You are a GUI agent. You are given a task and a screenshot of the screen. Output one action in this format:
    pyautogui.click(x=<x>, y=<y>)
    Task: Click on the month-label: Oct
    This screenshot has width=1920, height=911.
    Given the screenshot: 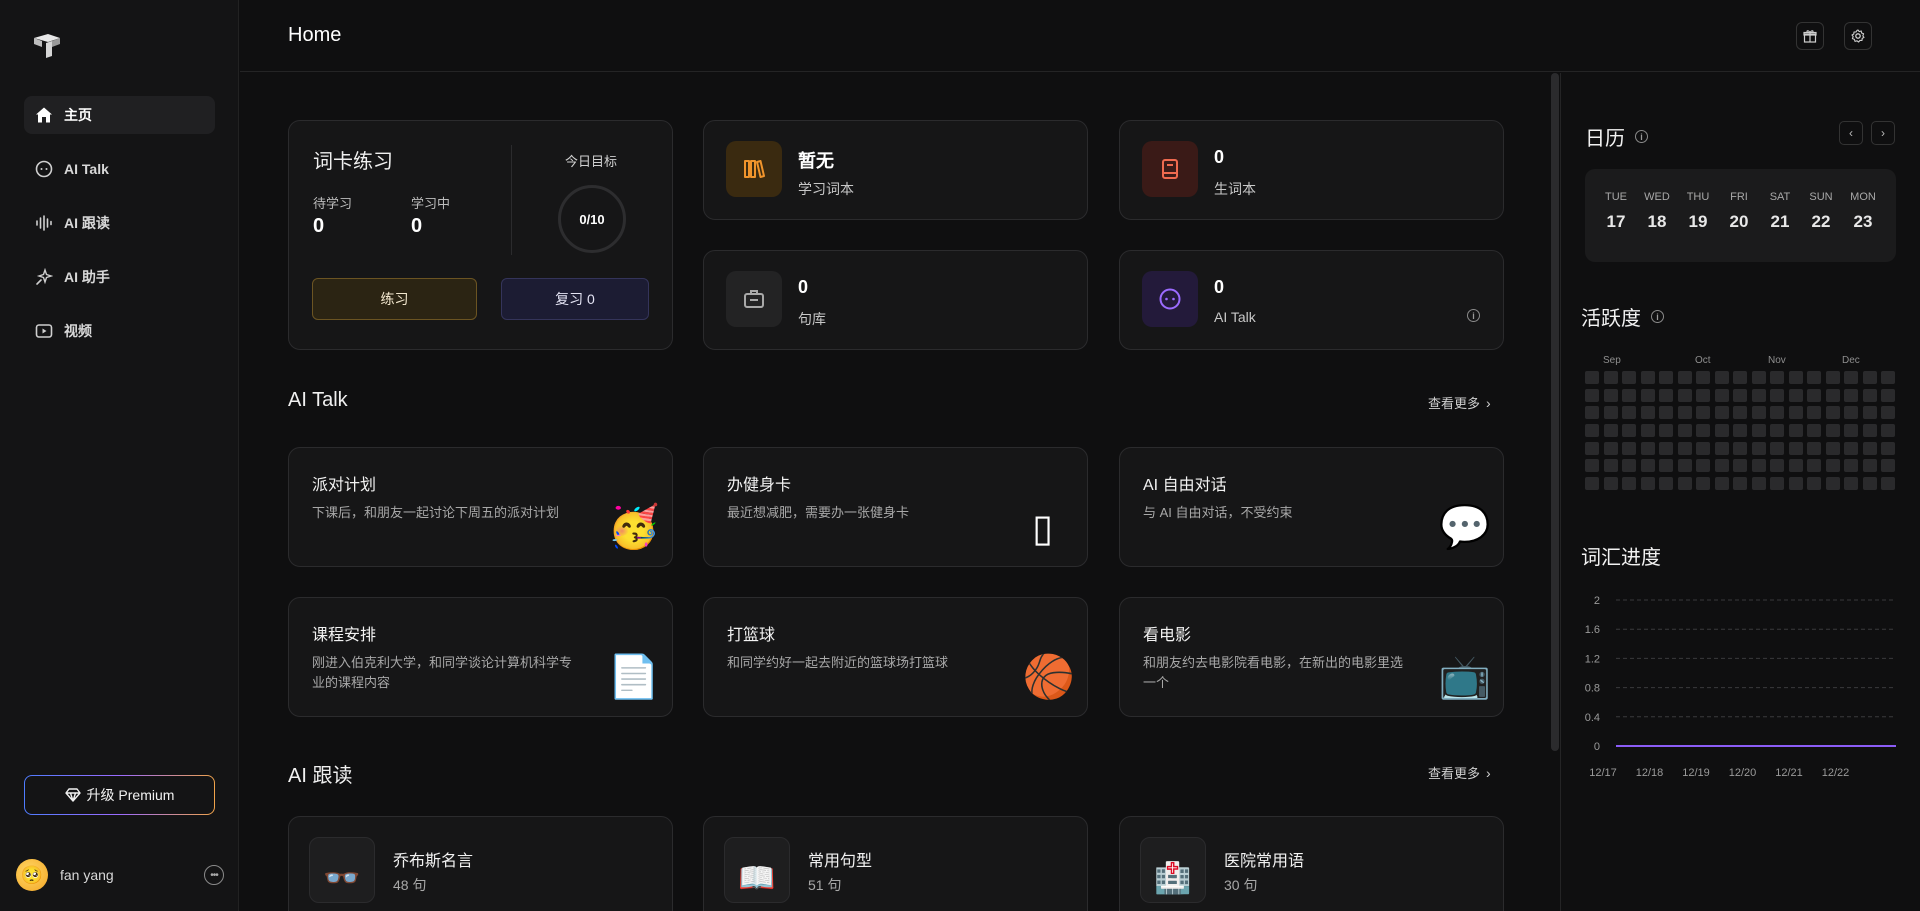 What is the action you would take?
    pyautogui.click(x=1703, y=360)
    